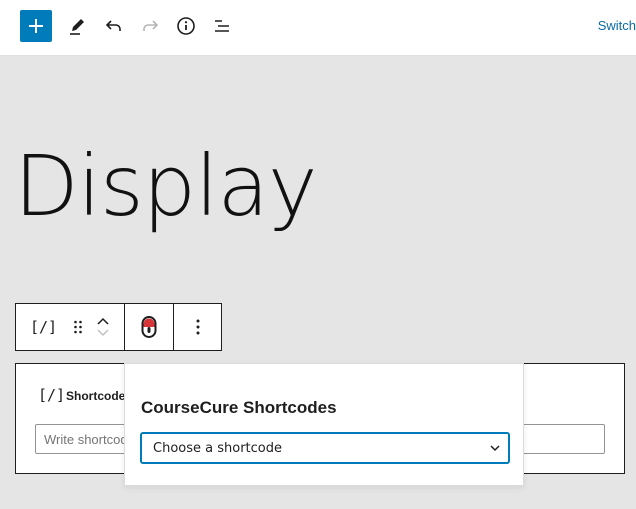 This screenshot has height=509, width=636. I want to click on more-vertical-icon, so click(198, 327).